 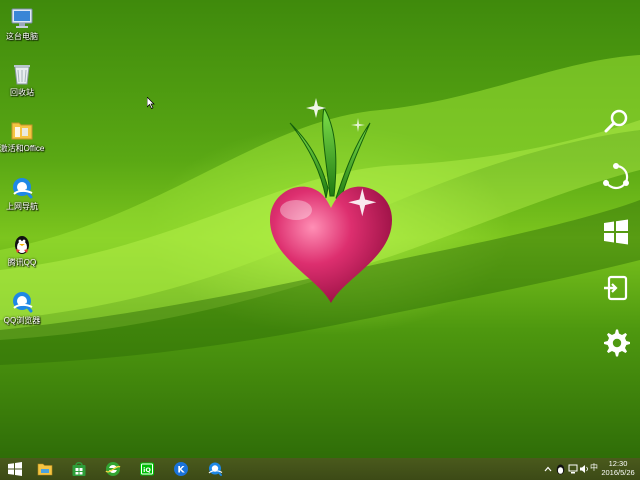 I want to click on desktop-icon-label: 腾讯QQ, so click(x=22, y=262).